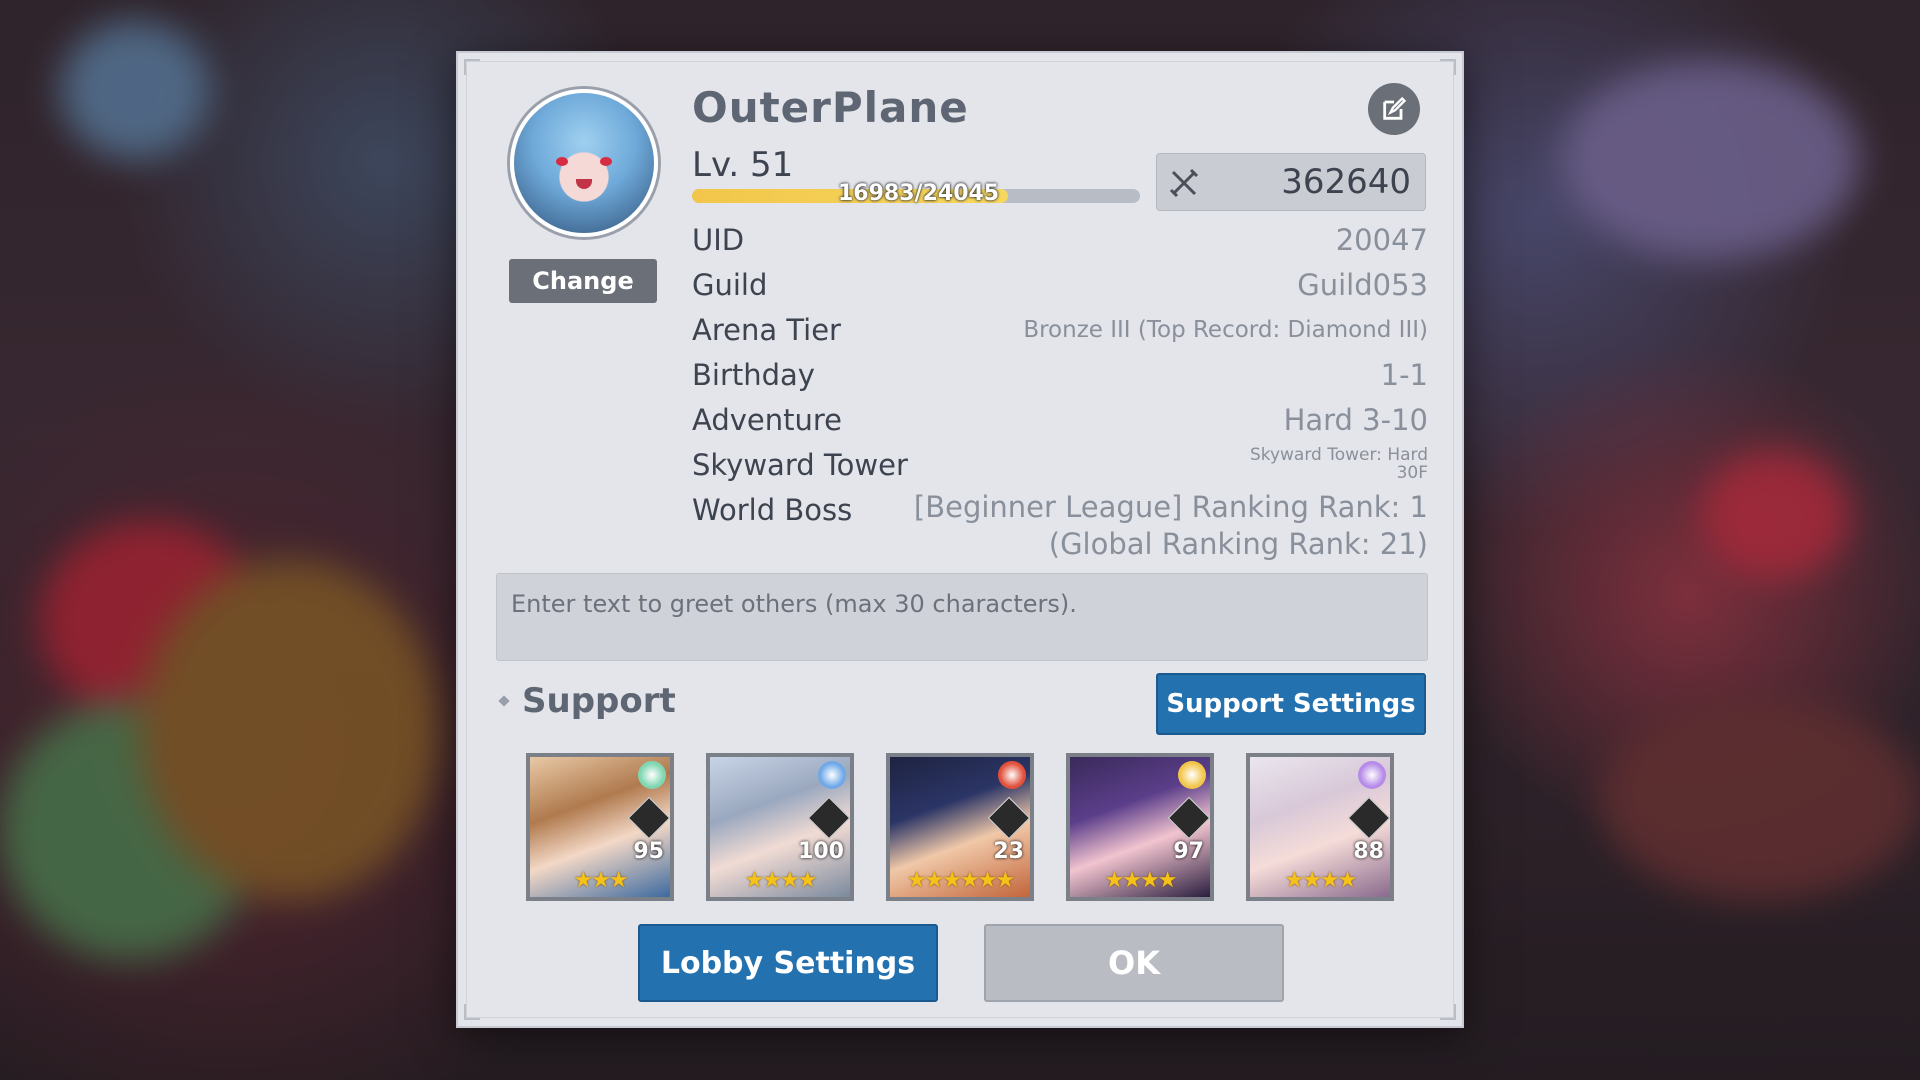  I want to click on info-value: 20047, so click(1381, 240).